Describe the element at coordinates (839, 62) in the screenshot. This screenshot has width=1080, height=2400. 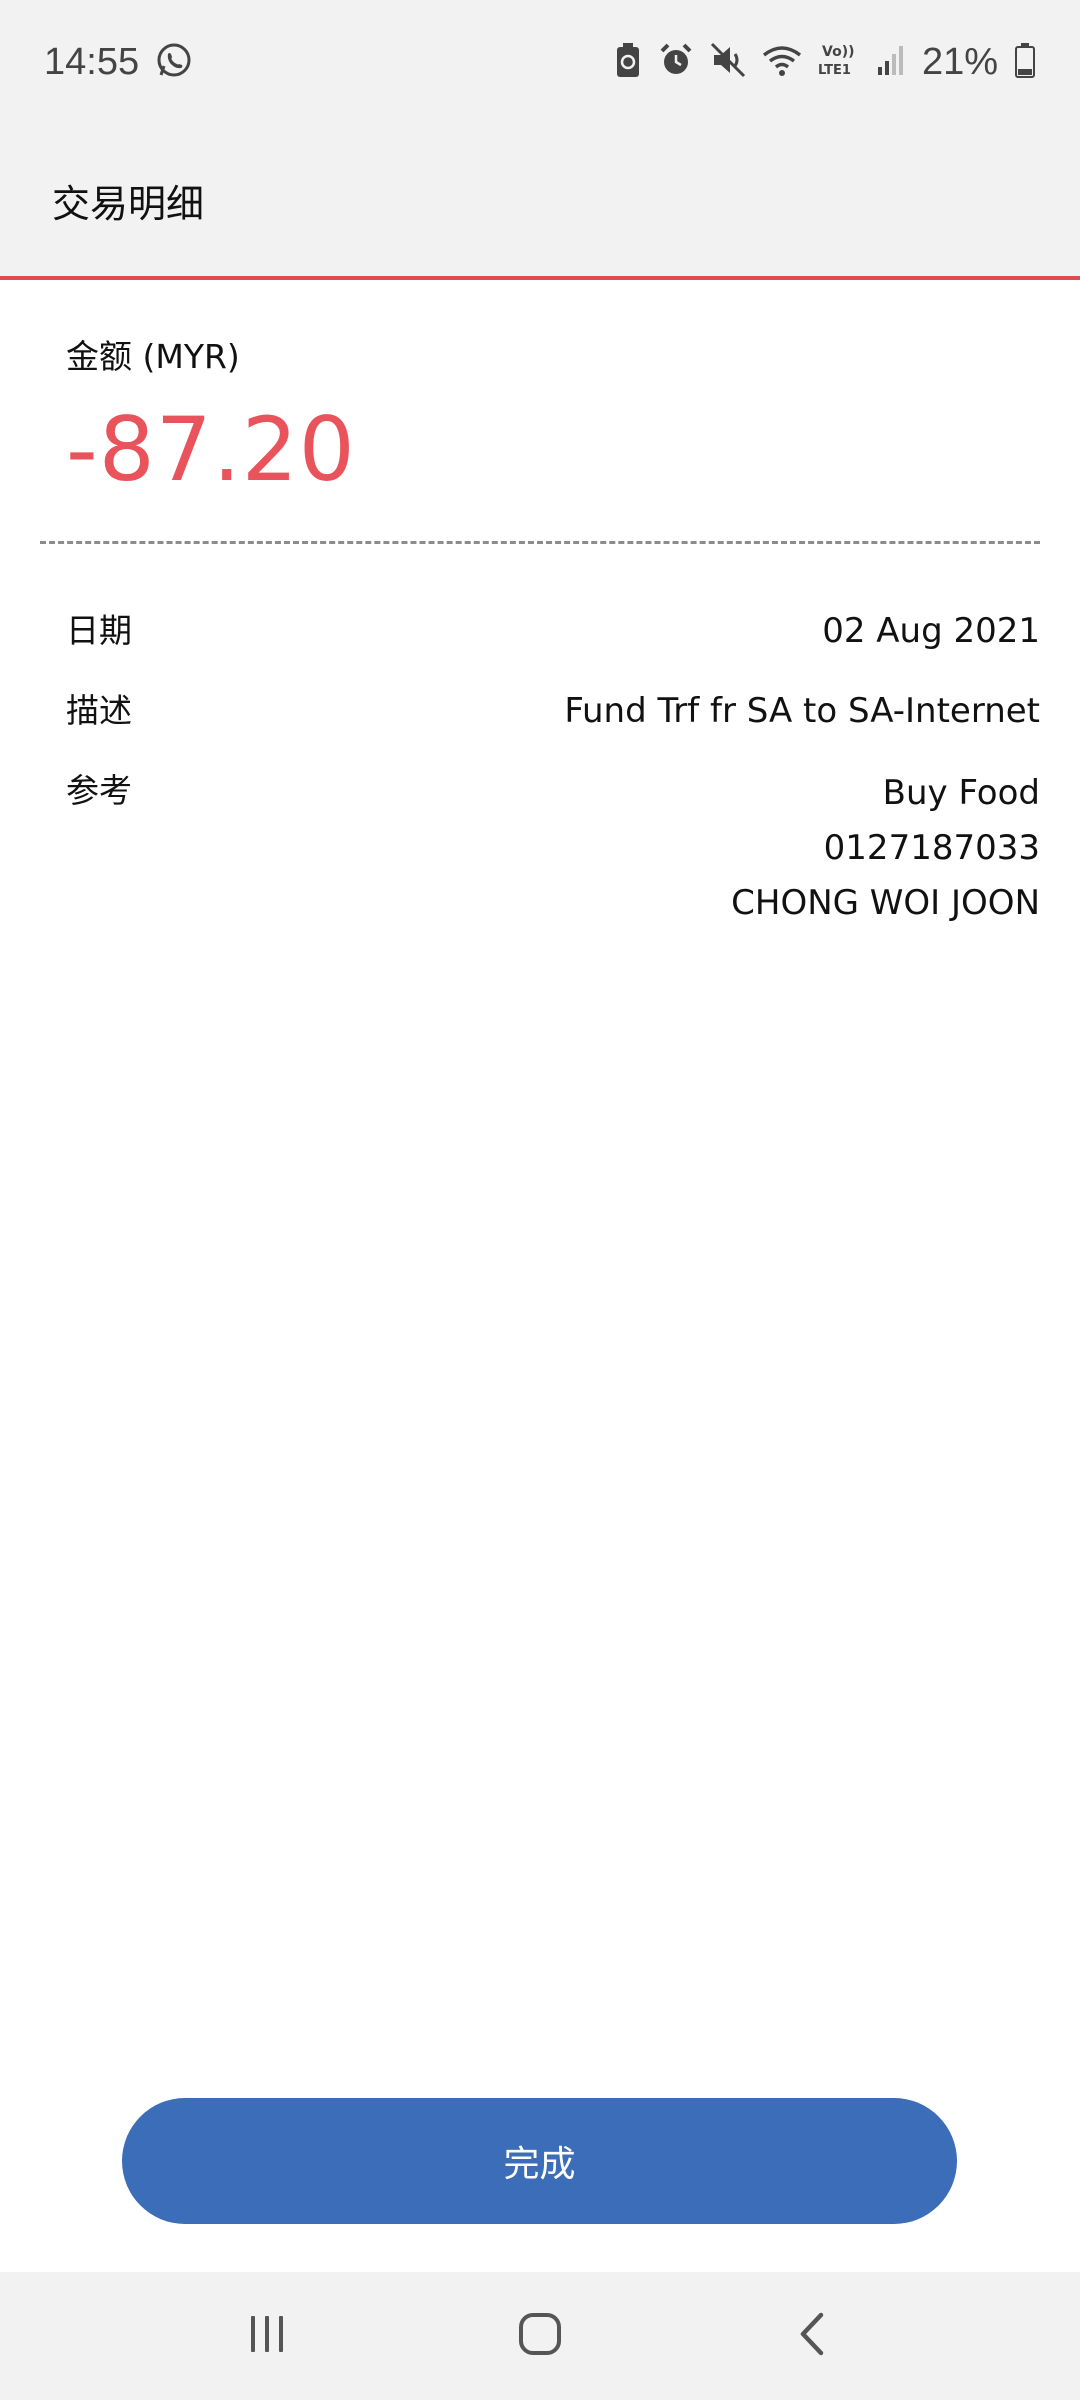
I see `volte-lte-icon: Vo)) LTE1` at that location.